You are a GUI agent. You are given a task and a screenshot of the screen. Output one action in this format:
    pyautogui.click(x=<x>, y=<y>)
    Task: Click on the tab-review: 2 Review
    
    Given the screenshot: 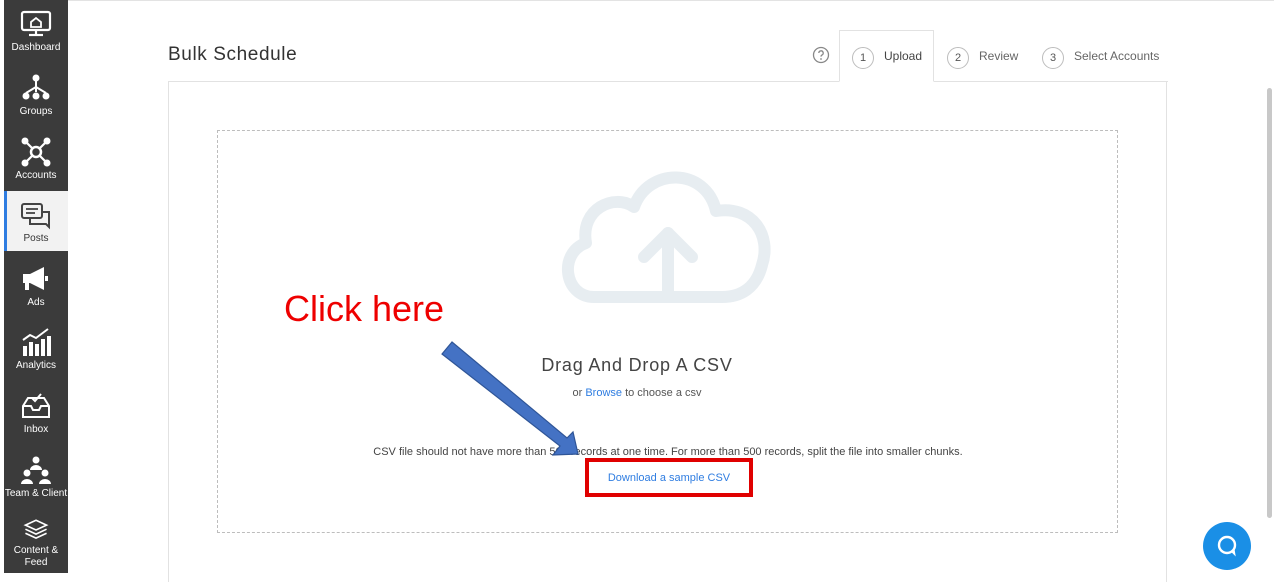 What is the action you would take?
    pyautogui.click(x=982, y=56)
    